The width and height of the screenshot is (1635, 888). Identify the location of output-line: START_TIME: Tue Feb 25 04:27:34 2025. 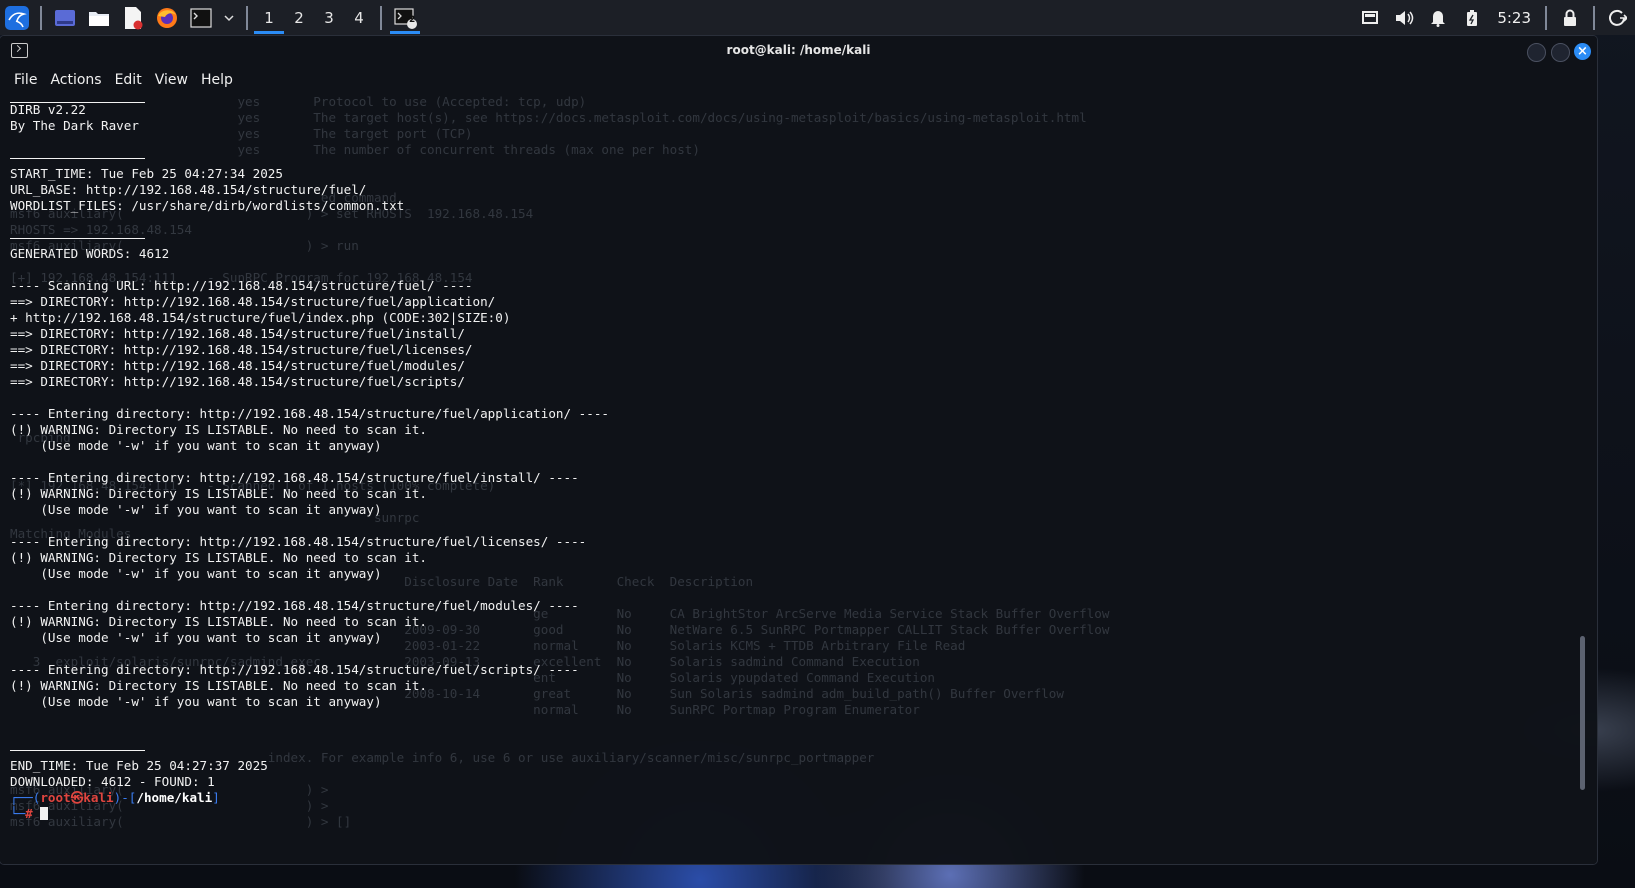
(146, 173).